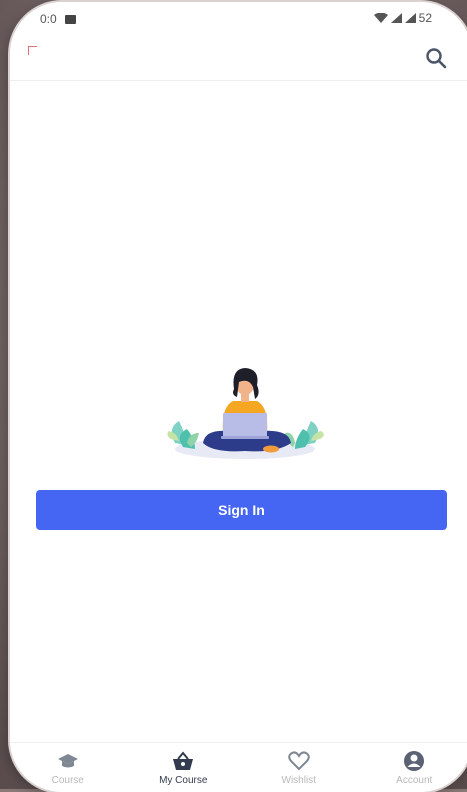 The width and height of the screenshot is (467, 792). I want to click on nav-wishlist: Wishlist, so click(299, 767).